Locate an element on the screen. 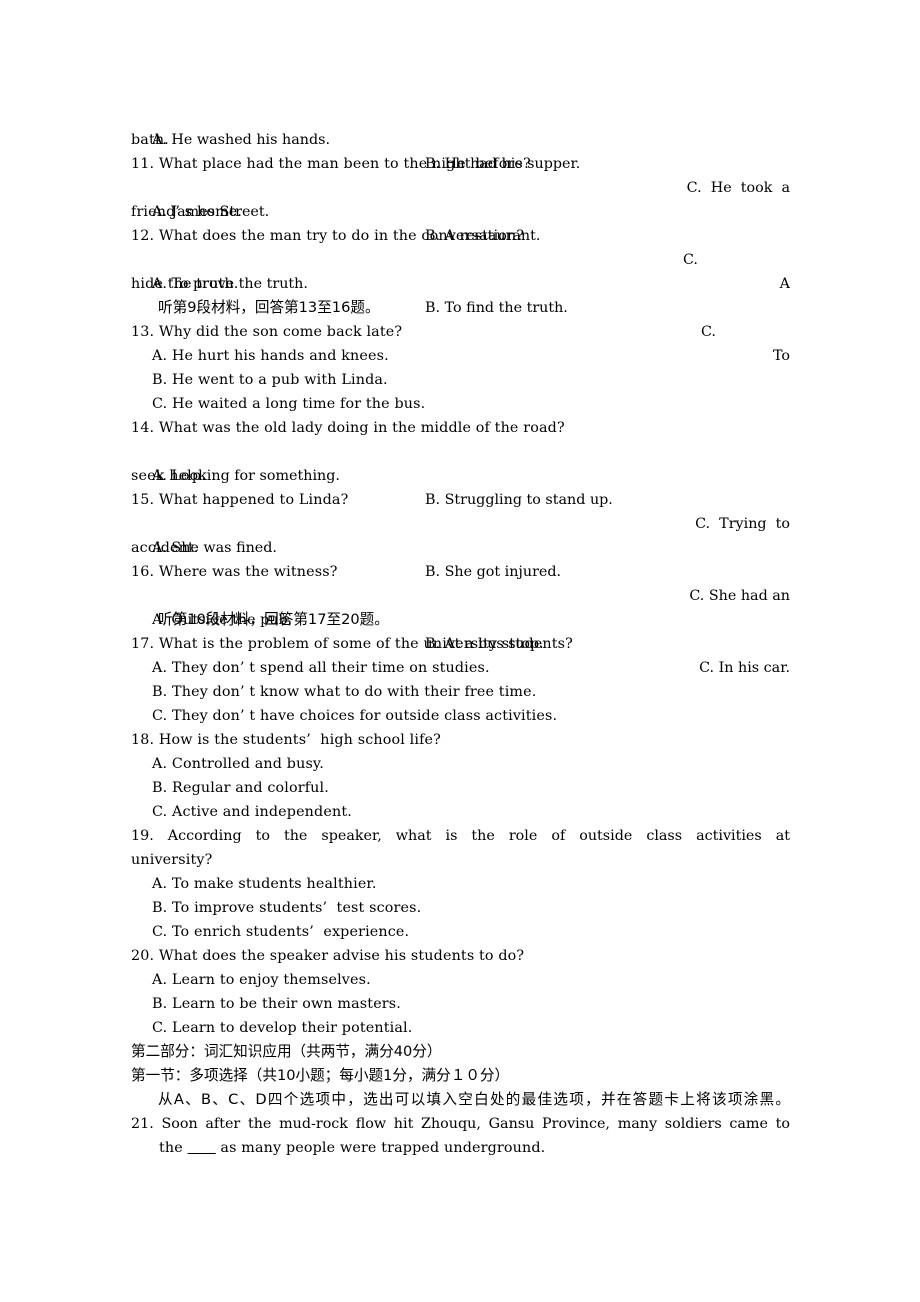  option-a: A. He washed his hands. is located at coordinates (241, 140).